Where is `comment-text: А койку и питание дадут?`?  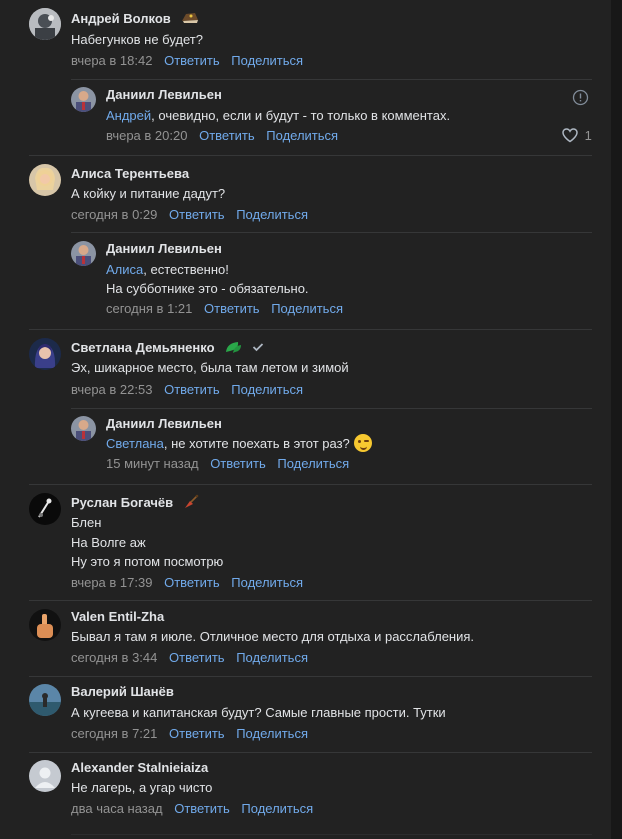 comment-text: А койку и питание дадут? is located at coordinates (148, 193).